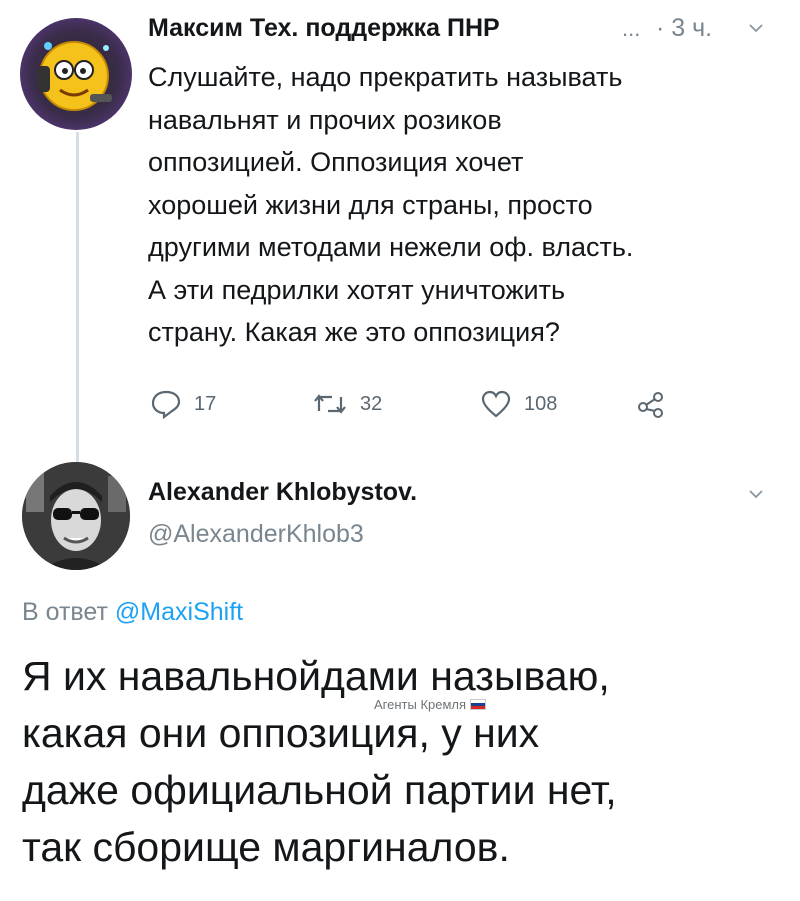 The image size is (800, 901). Describe the element at coordinates (179, 612) in the screenshot. I see `reply-to-link: @MaxiShift` at that location.